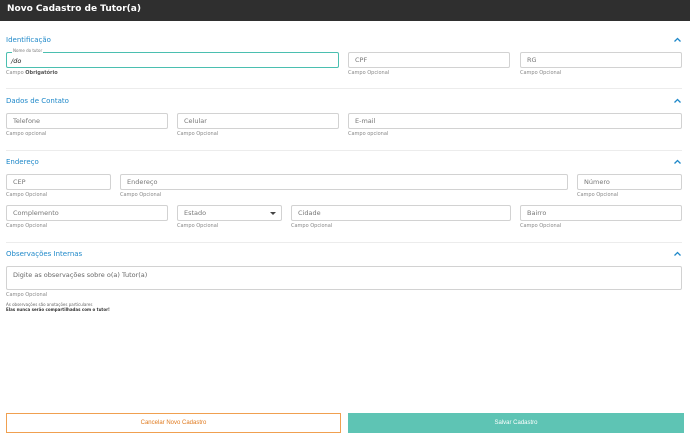 The image size is (690, 437). What do you see at coordinates (87, 213) in the screenshot?
I see `complemento-field: Complemento` at bounding box center [87, 213].